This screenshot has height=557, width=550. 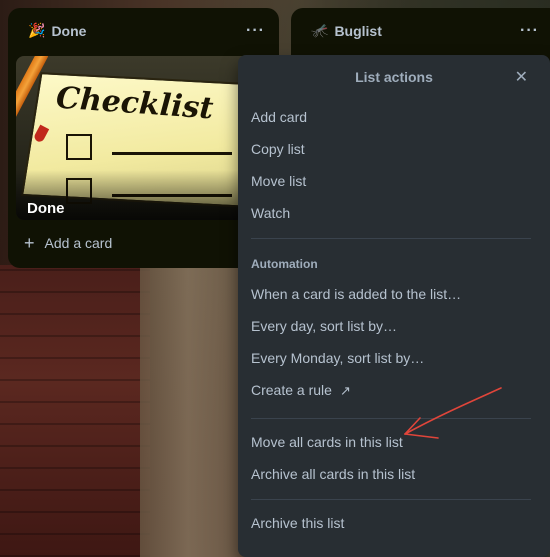 I want to click on menu-create-rule: Create a rule ↗, so click(x=301, y=390).